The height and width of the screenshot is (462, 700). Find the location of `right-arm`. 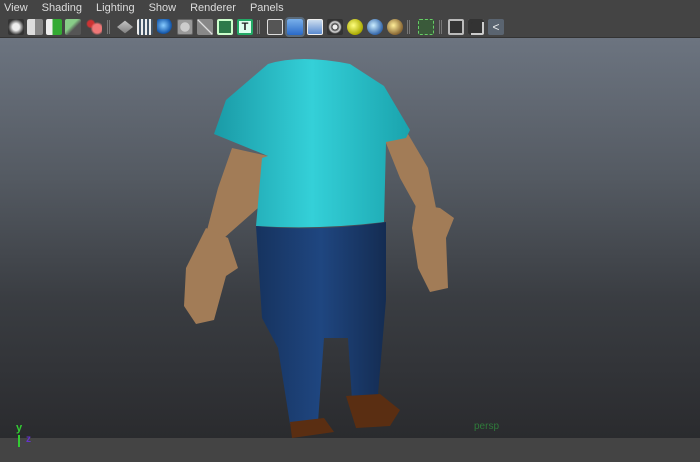

right-arm is located at coordinates (419, 213).